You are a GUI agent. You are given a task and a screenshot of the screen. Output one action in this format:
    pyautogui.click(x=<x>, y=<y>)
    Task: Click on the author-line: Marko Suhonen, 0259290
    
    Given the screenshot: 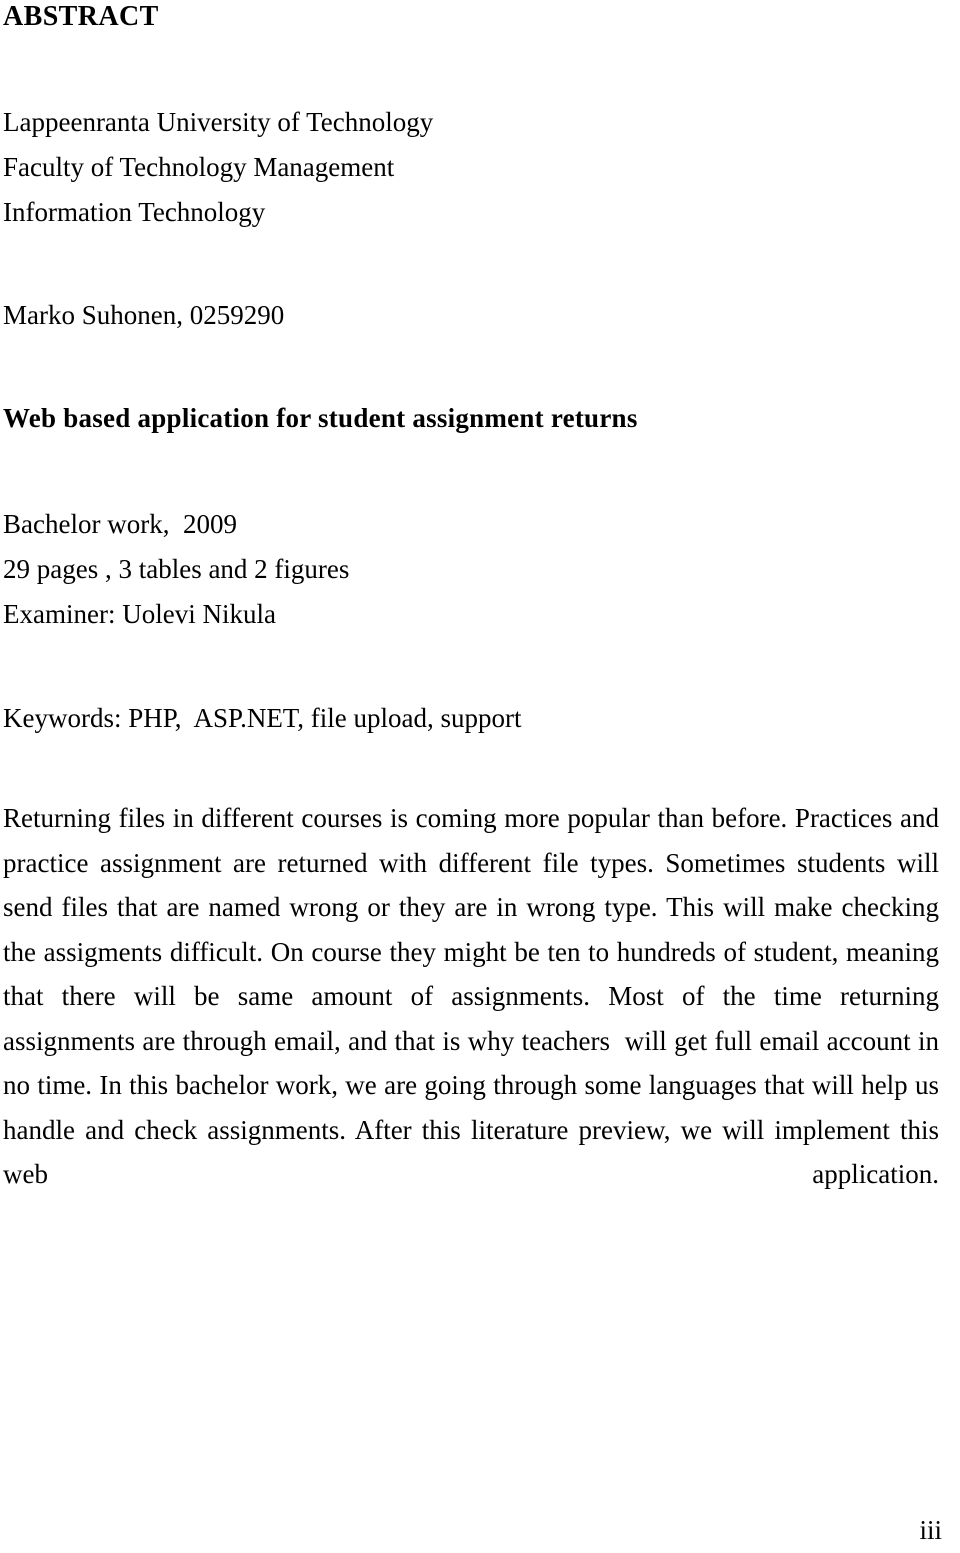 What is the action you would take?
    pyautogui.click(x=144, y=315)
    